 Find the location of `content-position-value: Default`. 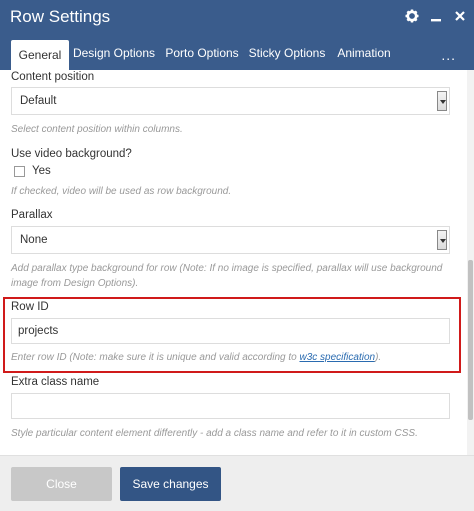

content-position-value: Default is located at coordinates (38, 101).